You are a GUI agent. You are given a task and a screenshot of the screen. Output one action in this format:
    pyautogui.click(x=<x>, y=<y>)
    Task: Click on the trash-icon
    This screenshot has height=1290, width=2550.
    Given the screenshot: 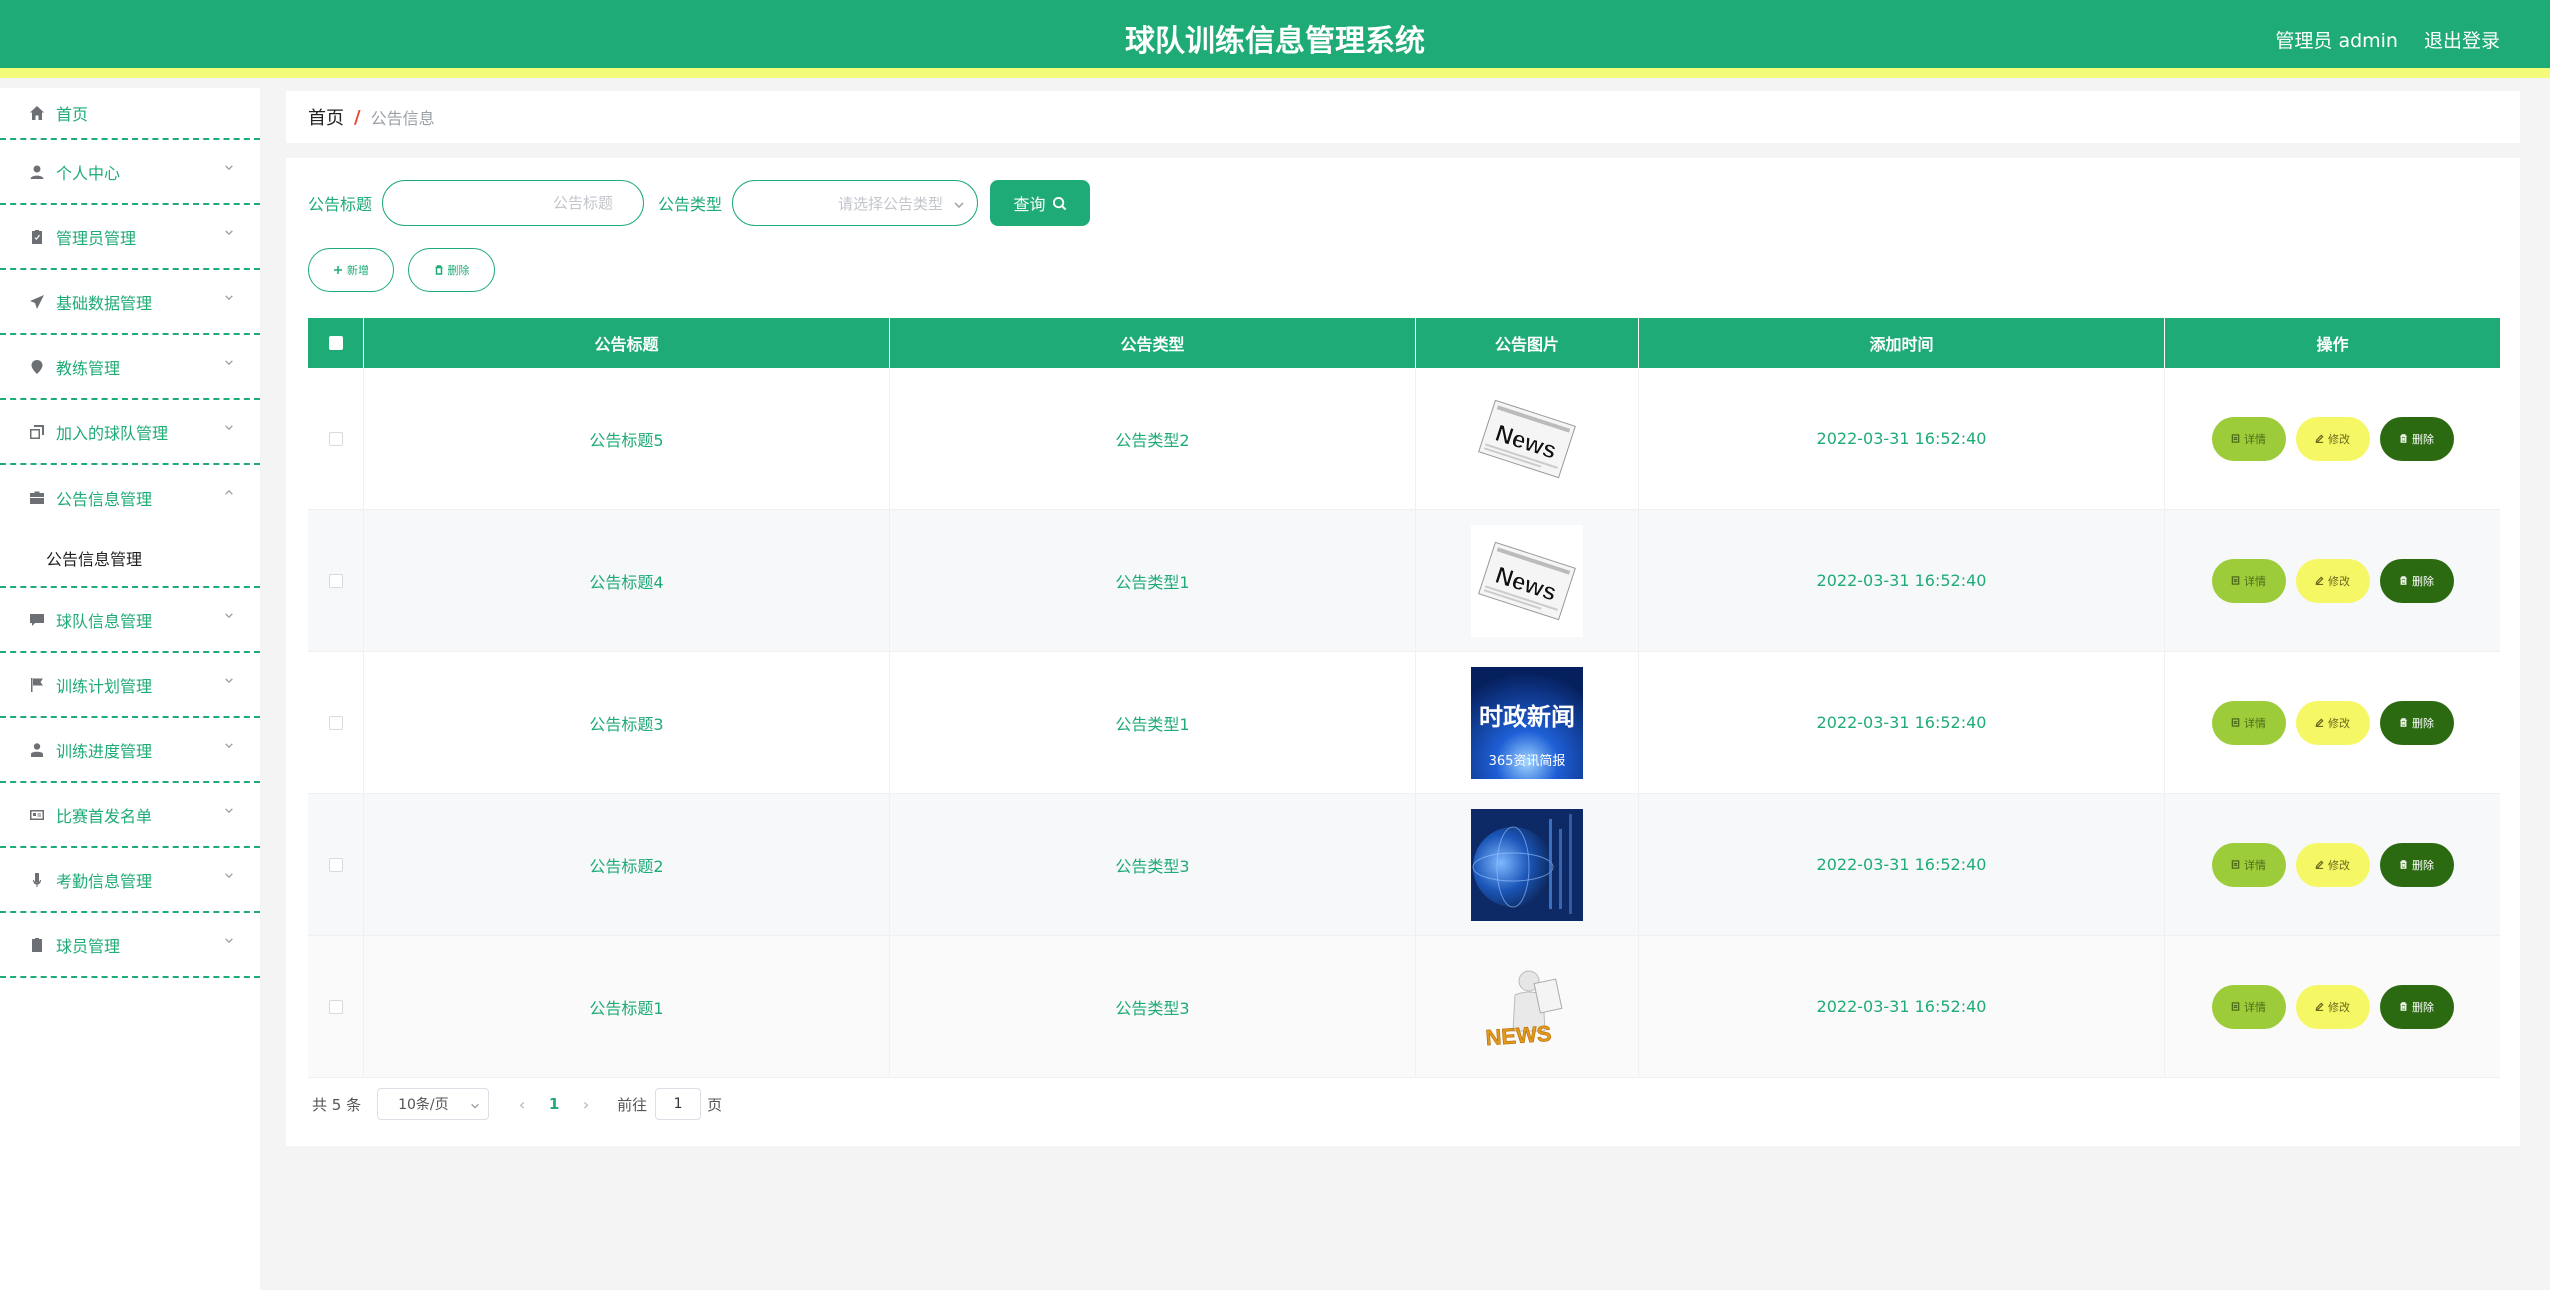 What is the action you would take?
    pyautogui.click(x=2403, y=1006)
    